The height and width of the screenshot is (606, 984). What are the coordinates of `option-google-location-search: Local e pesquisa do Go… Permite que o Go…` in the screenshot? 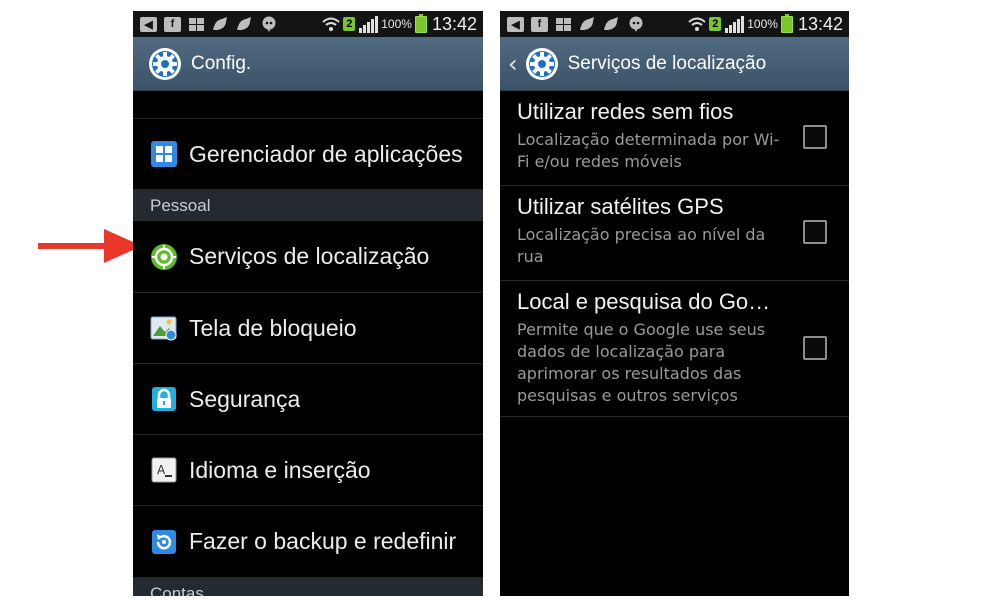 It's located at (674, 349).